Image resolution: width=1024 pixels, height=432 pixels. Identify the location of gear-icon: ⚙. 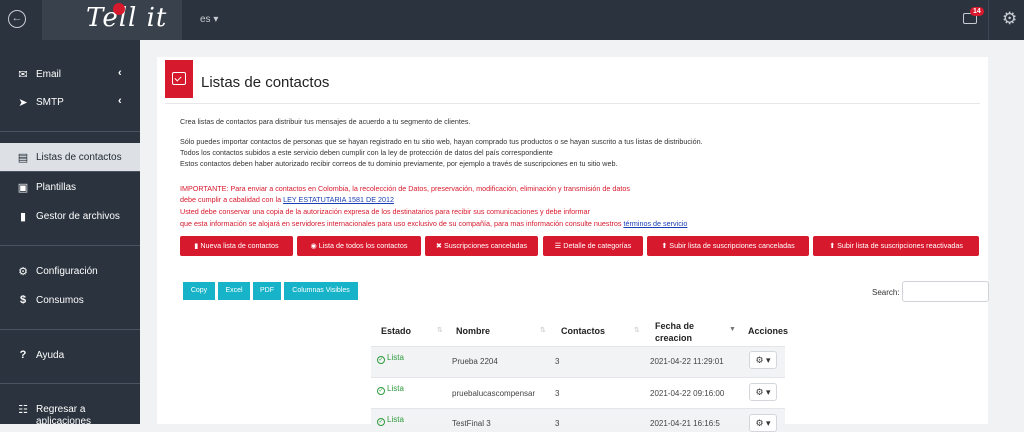
(23, 272).